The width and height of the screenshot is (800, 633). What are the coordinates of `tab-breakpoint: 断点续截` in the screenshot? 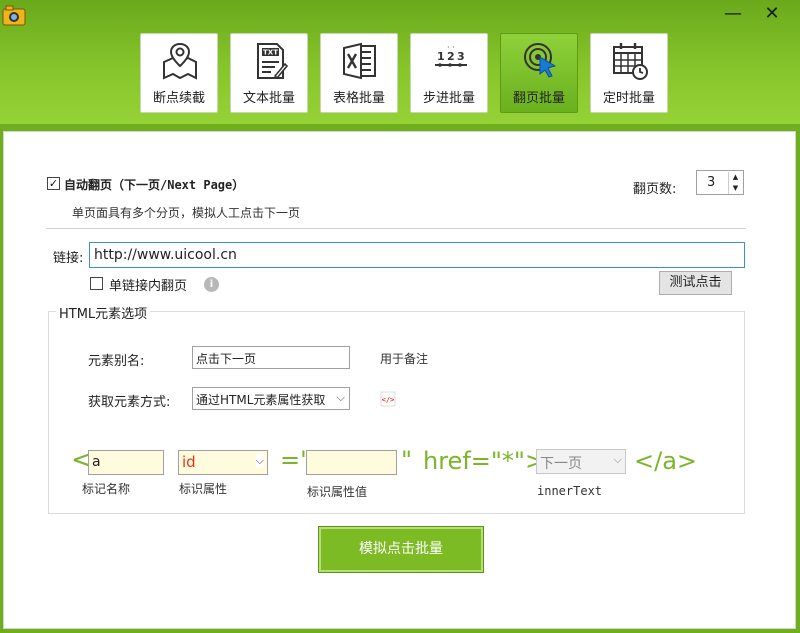 It's located at (179, 73).